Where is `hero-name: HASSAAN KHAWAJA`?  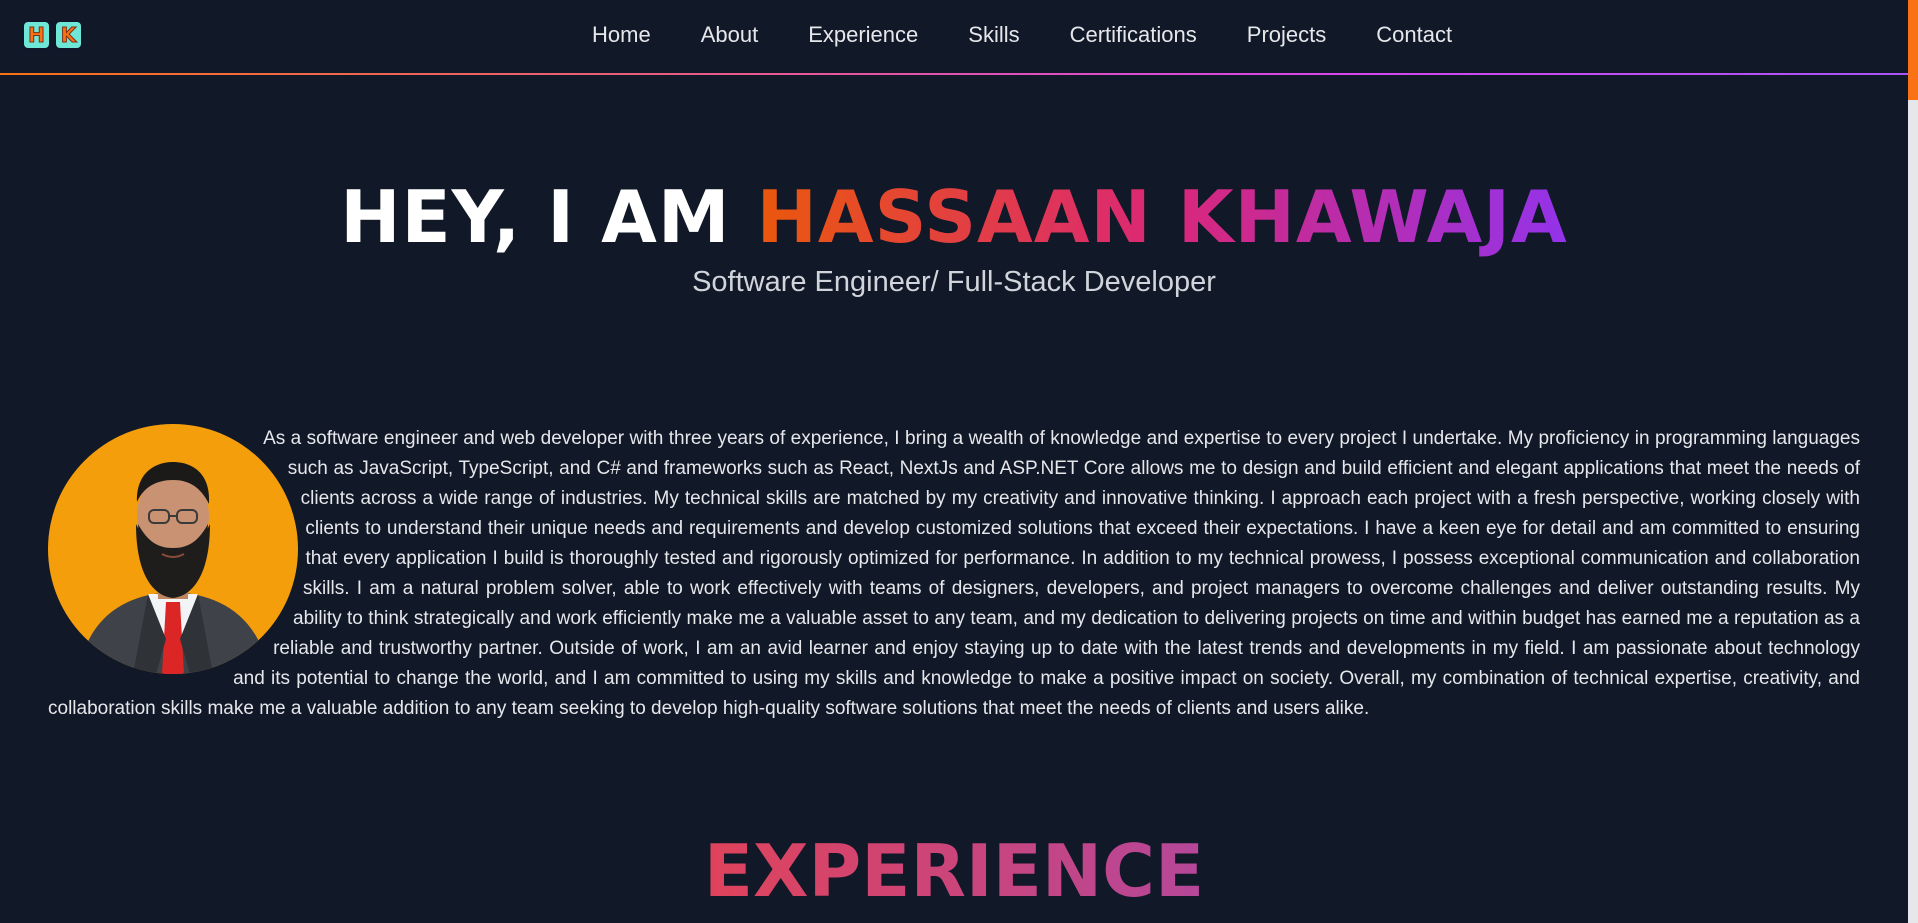 hero-name: HASSAAN KHAWAJA is located at coordinates (1162, 217).